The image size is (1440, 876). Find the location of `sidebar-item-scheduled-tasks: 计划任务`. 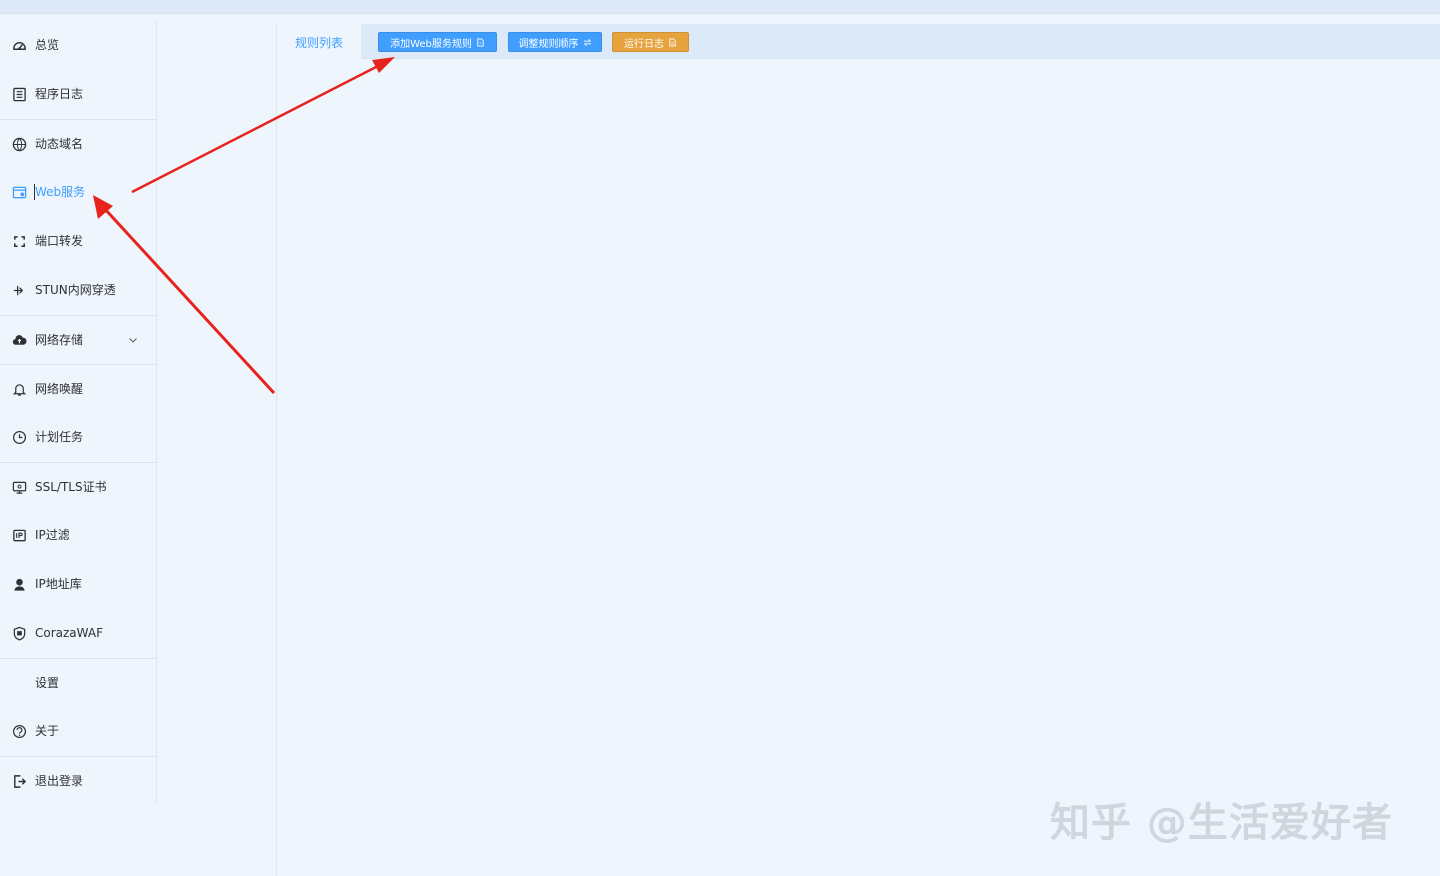

sidebar-item-scheduled-tasks: 计划任务 is located at coordinates (78, 437).